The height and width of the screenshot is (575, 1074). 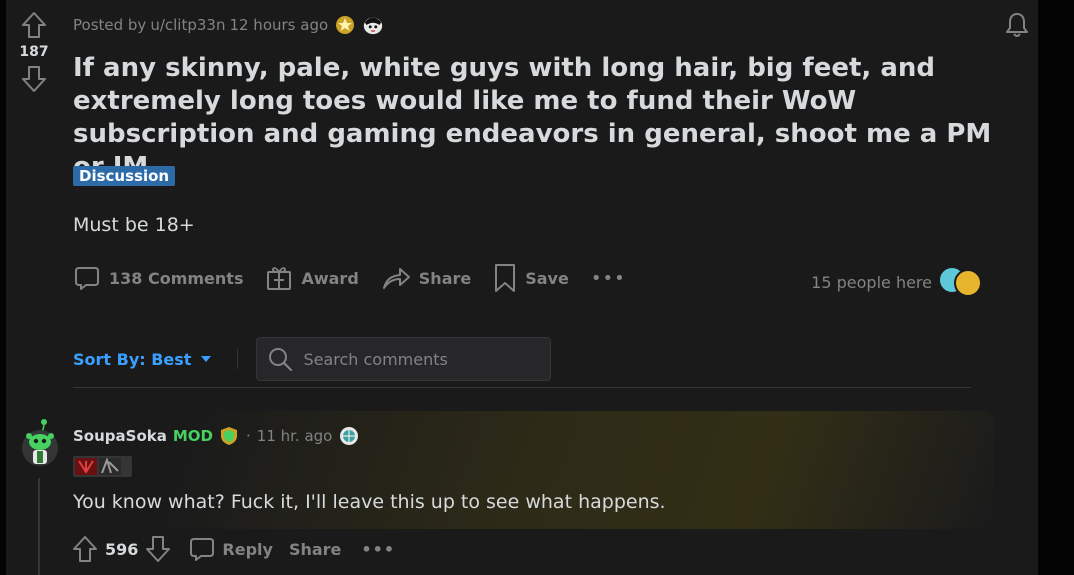 I want to click on reply-button: Reply, so click(x=230, y=549).